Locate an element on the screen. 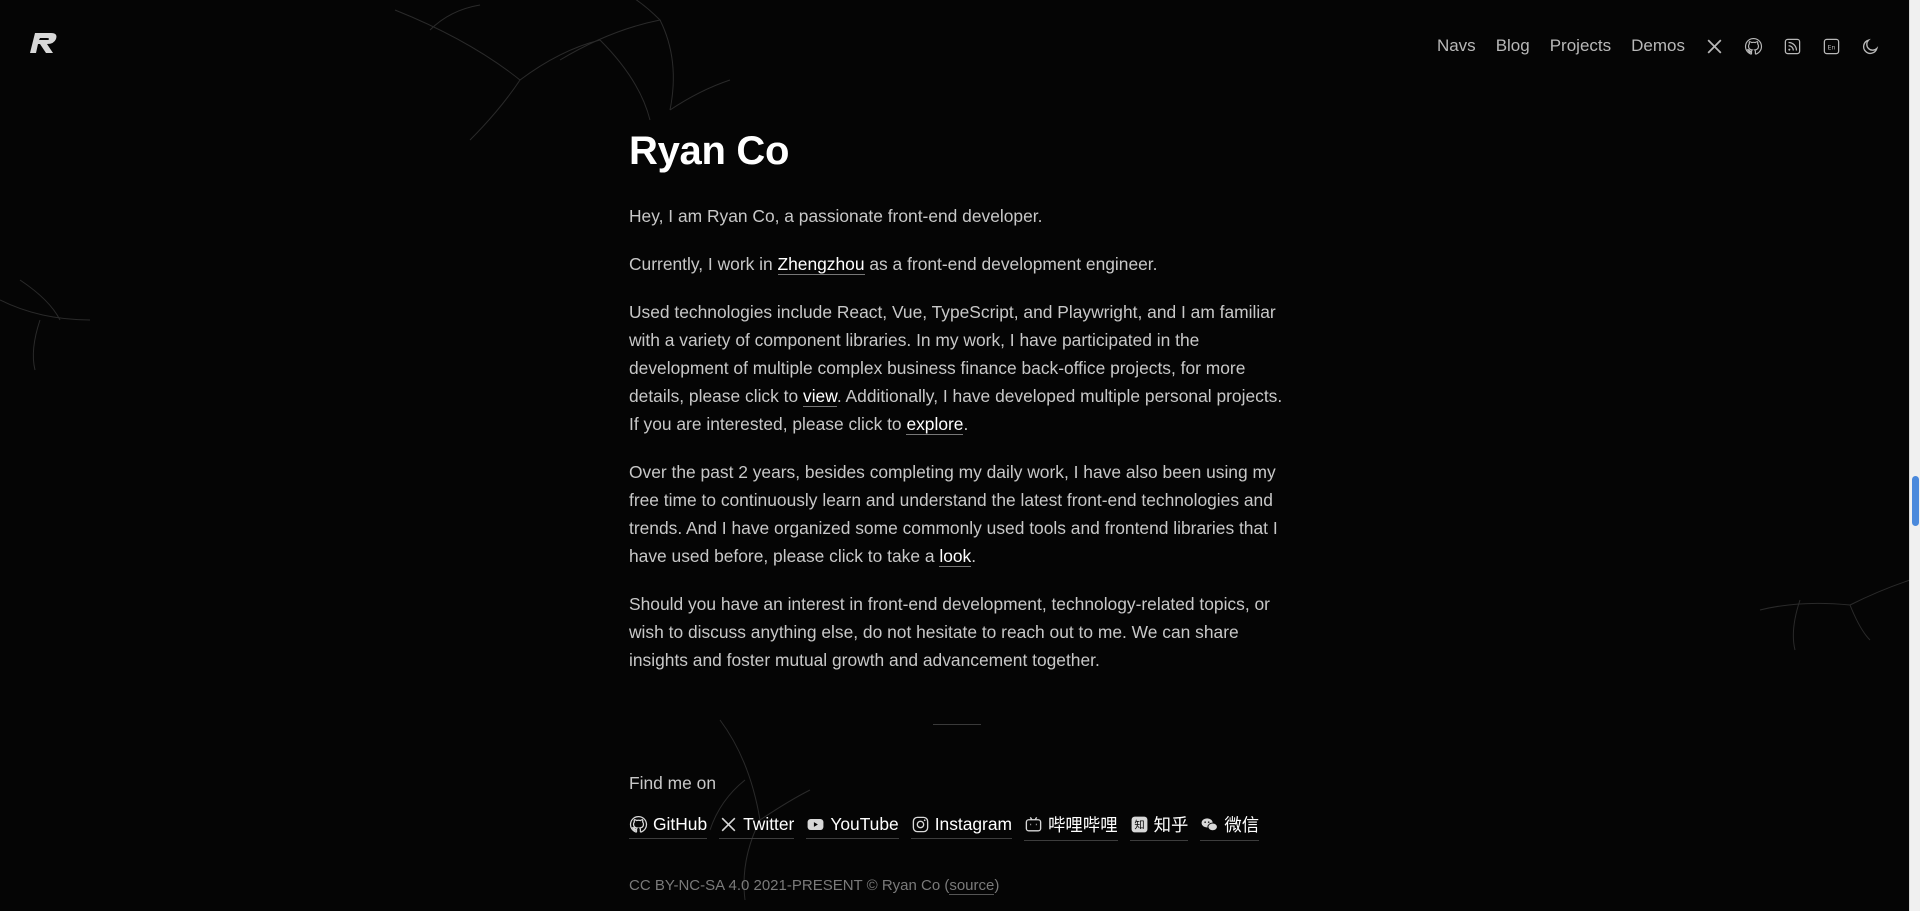 Image resolution: width=1920 pixels, height=911 pixels. nav-link-navs: Navs is located at coordinates (1456, 46).